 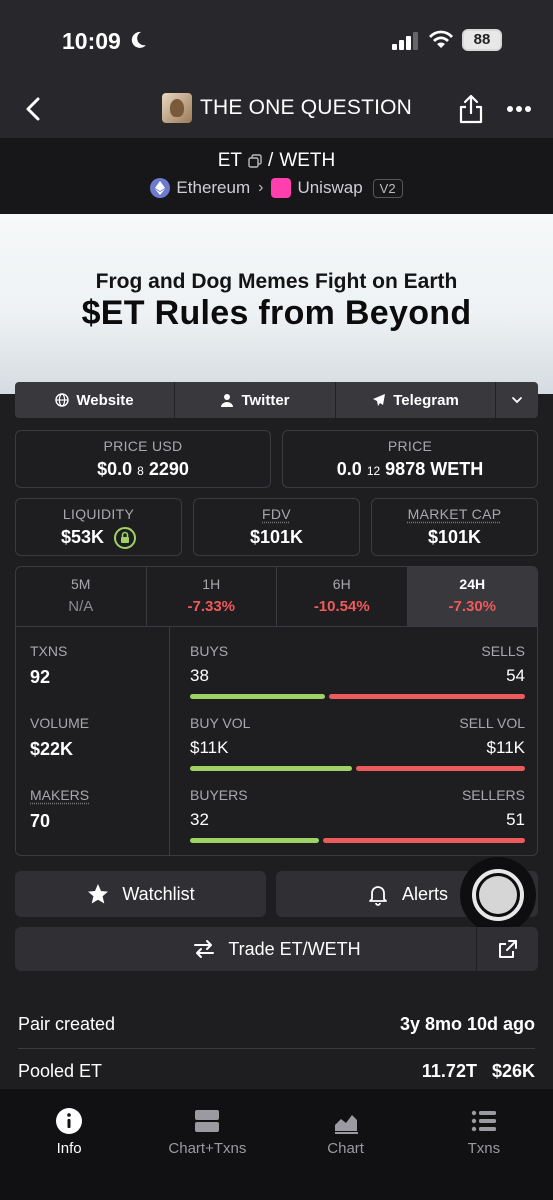 What do you see at coordinates (276, 537) in the screenshot?
I see `fdv-value: $101K` at bounding box center [276, 537].